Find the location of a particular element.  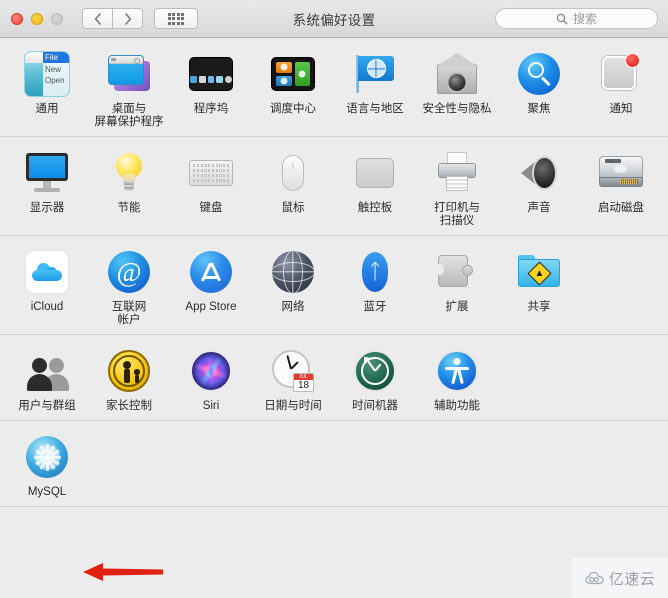

pref-label: 共享 is located at coordinates (539, 307).